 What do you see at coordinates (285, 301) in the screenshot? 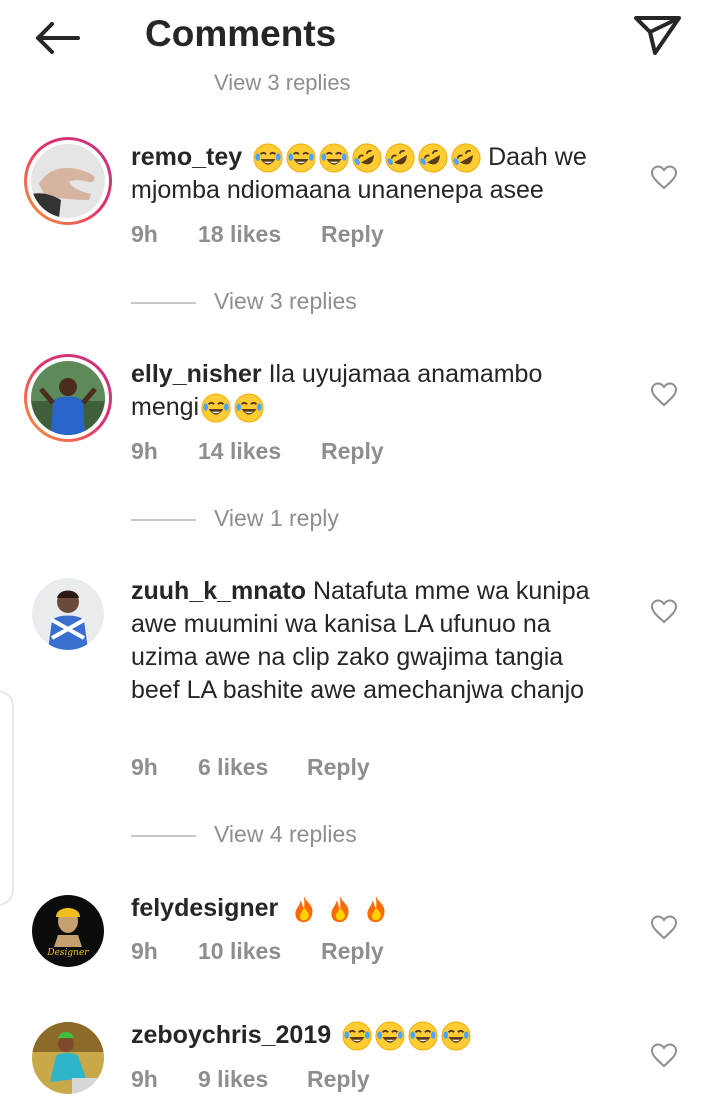
I see `view-replies-label: View 3 replies` at bounding box center [285, 301].